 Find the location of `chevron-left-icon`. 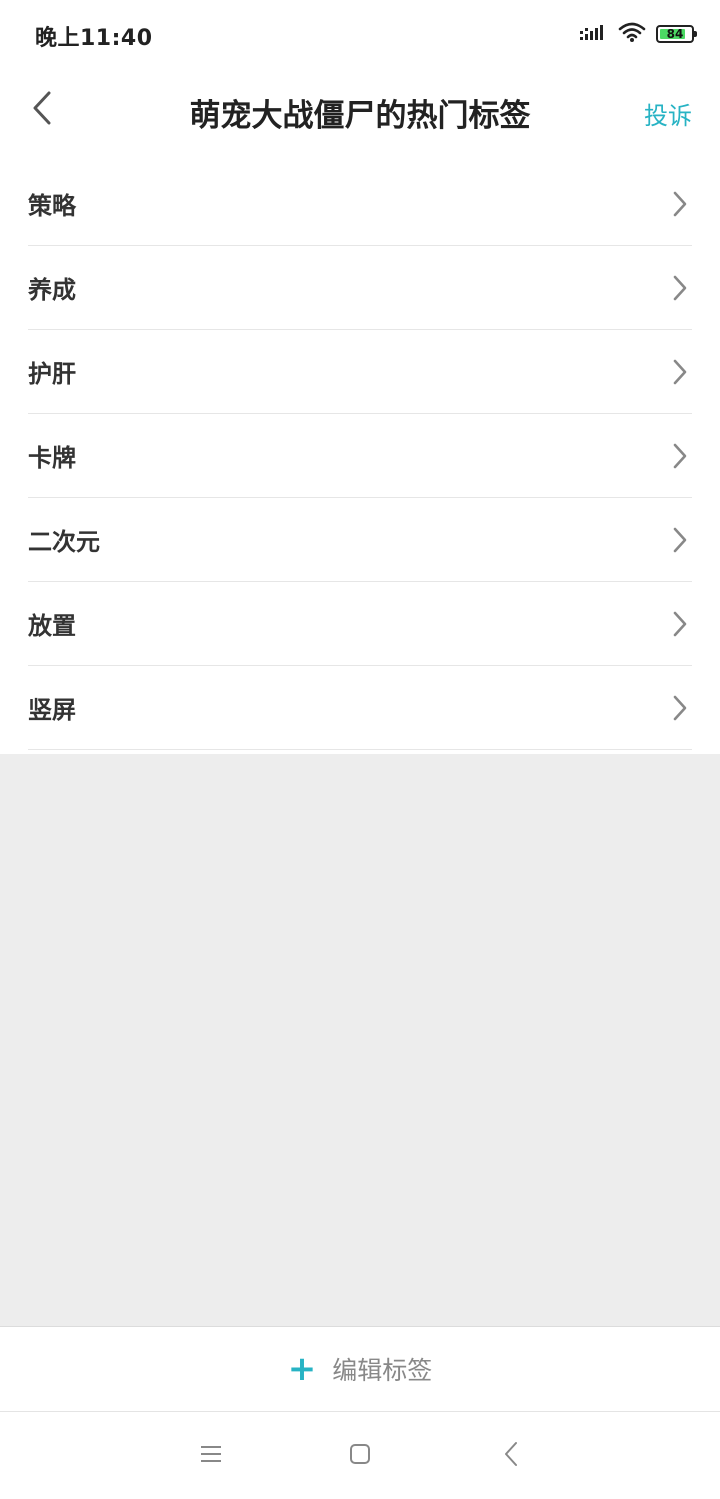

chevron-left-icon is located at coordinates (42, 110).